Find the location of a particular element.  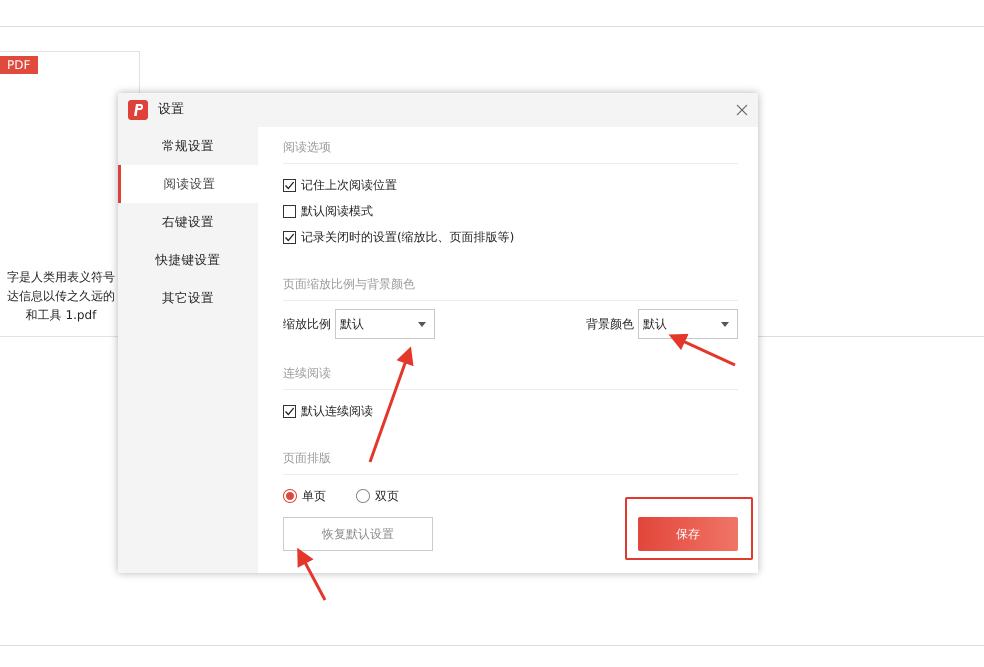

checkbox-label: 记录关闭时的设置(缩放比、页面排版等) is located at coordinates (407, 237).